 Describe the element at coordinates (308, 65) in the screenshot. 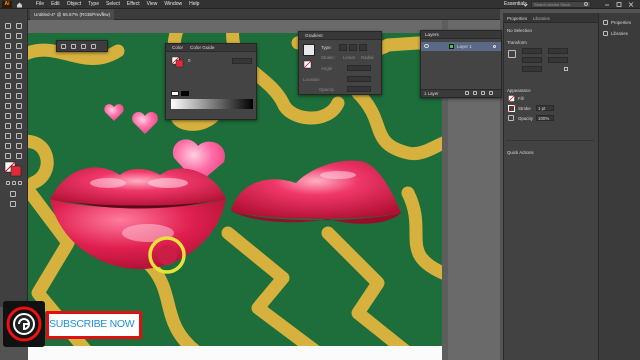

I see `gradient-fill-stroke-icon` at that location.